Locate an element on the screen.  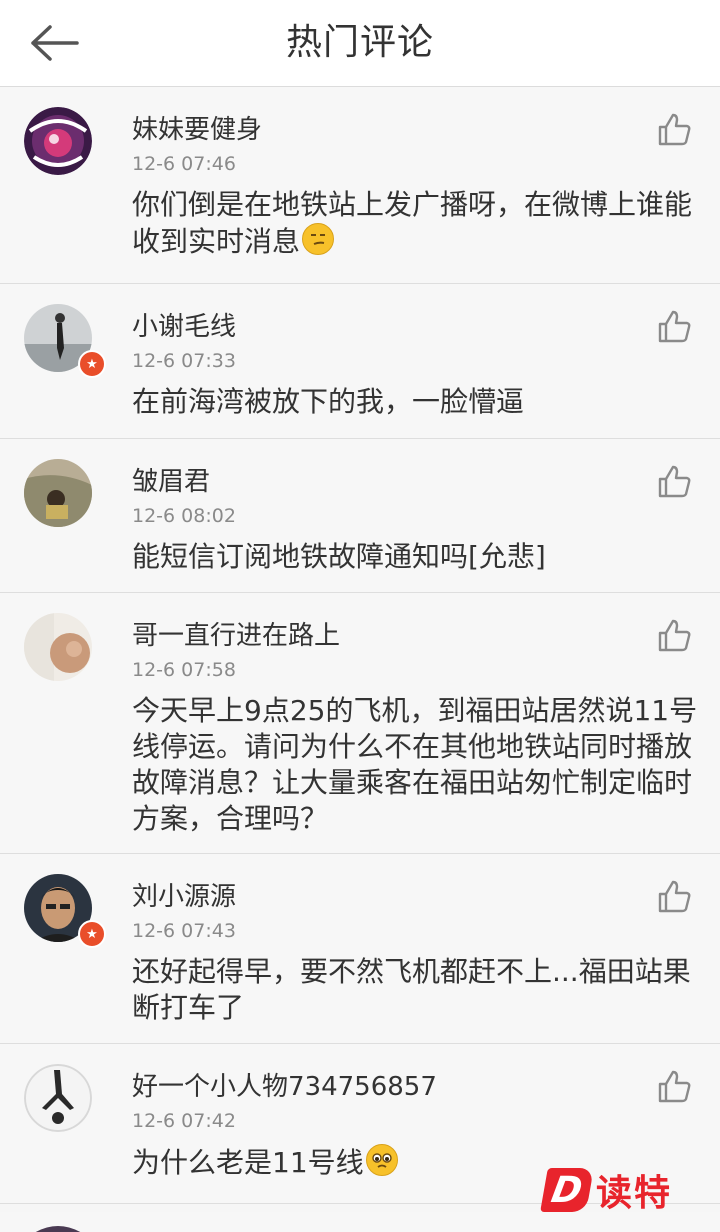
comment-time: 12-6 07:42 is located at coordinates (184, 1121).